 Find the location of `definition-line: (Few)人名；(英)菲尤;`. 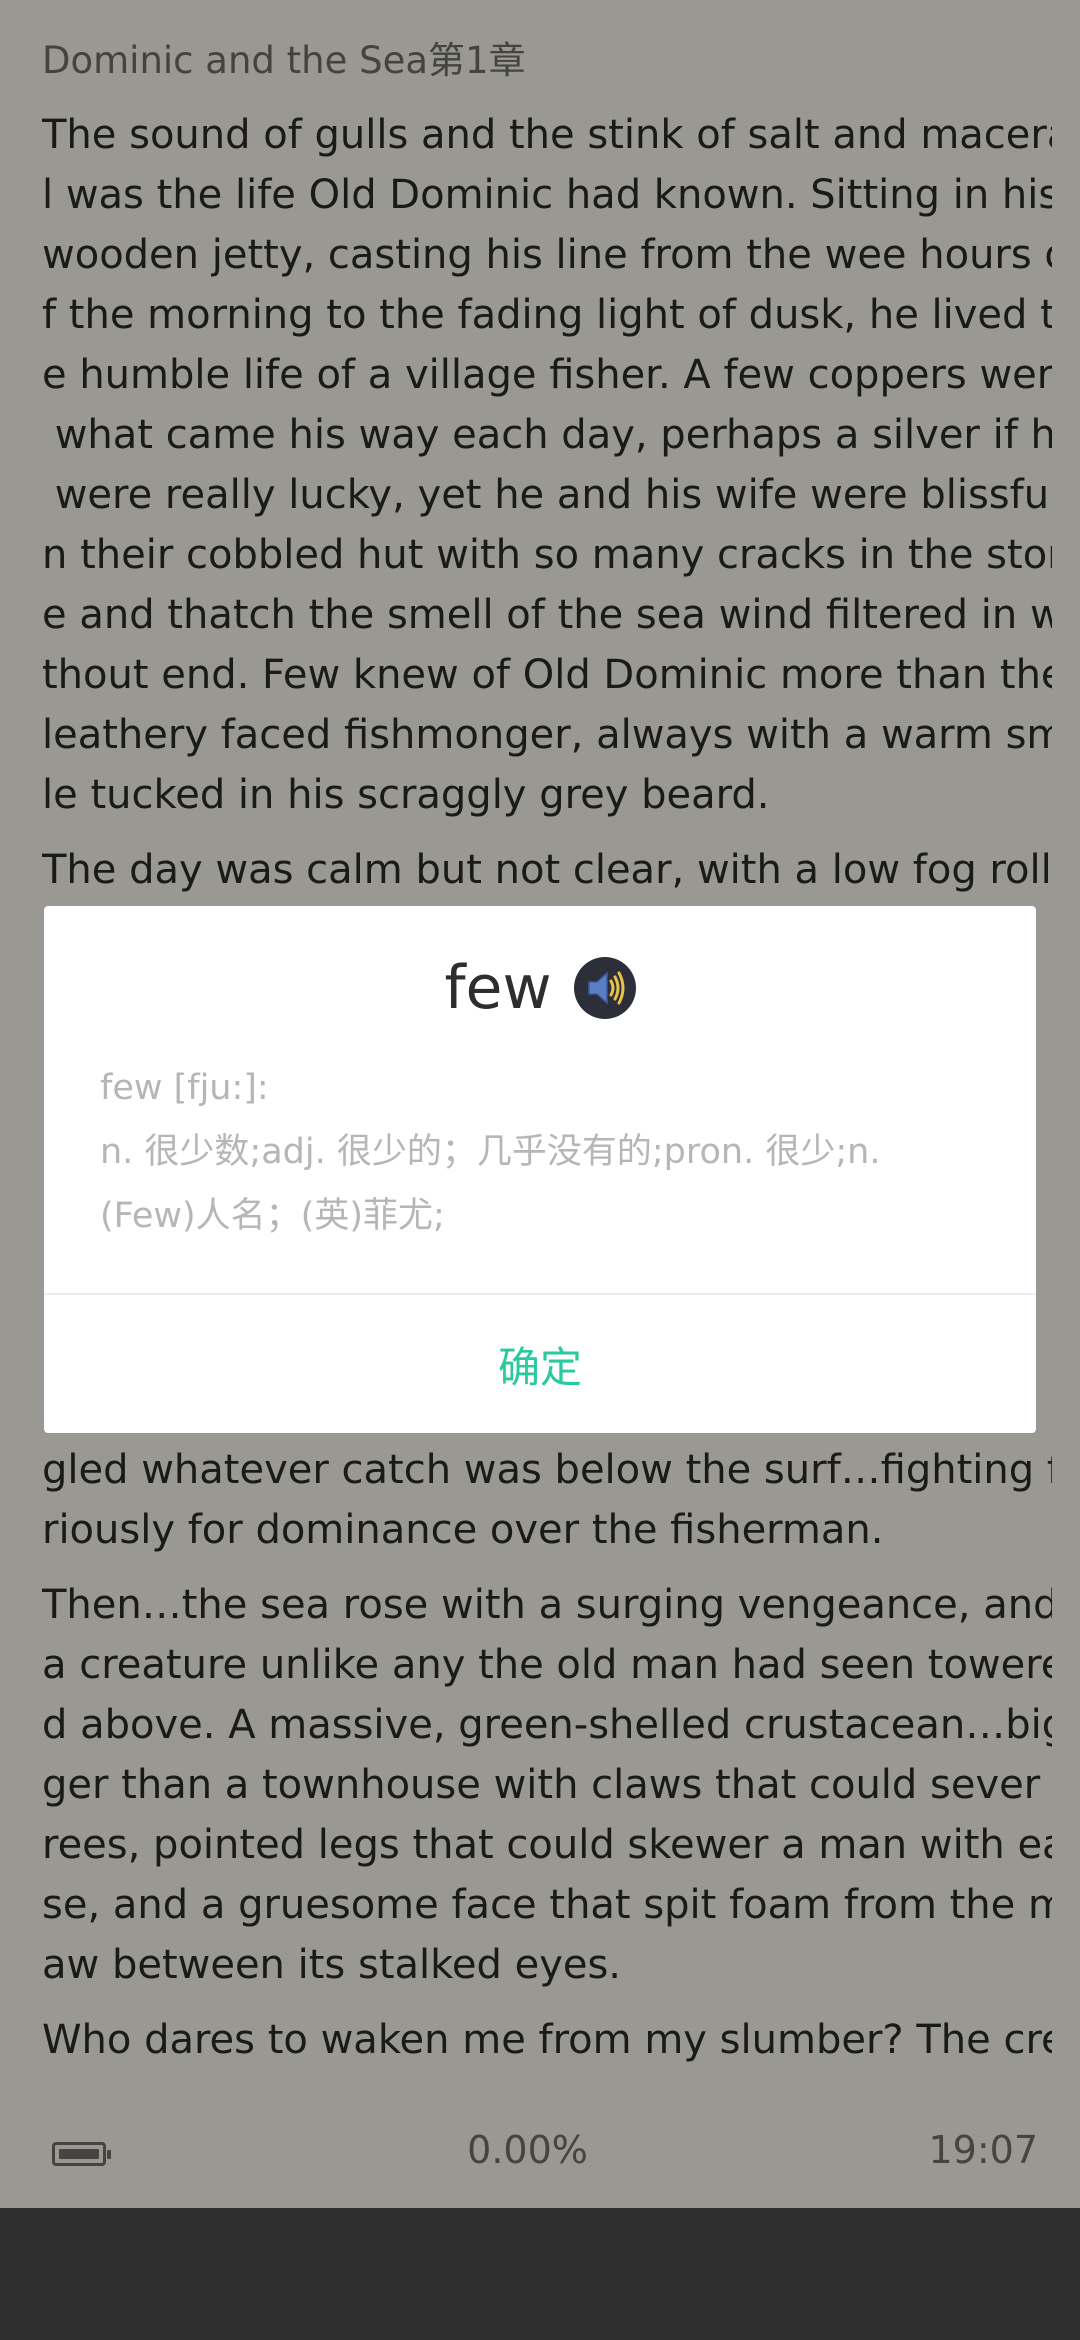

definition-line: (Few)人名；(英)菲尤; is located at coordinates (272, 1216).